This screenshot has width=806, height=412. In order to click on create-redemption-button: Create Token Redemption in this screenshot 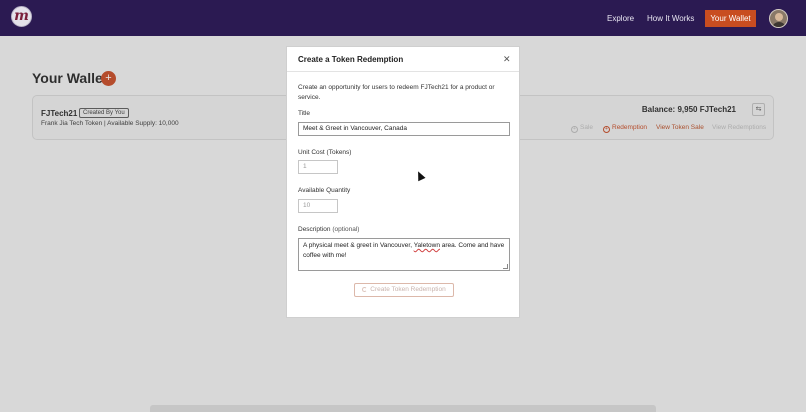, I will do `click(404, 290)`.